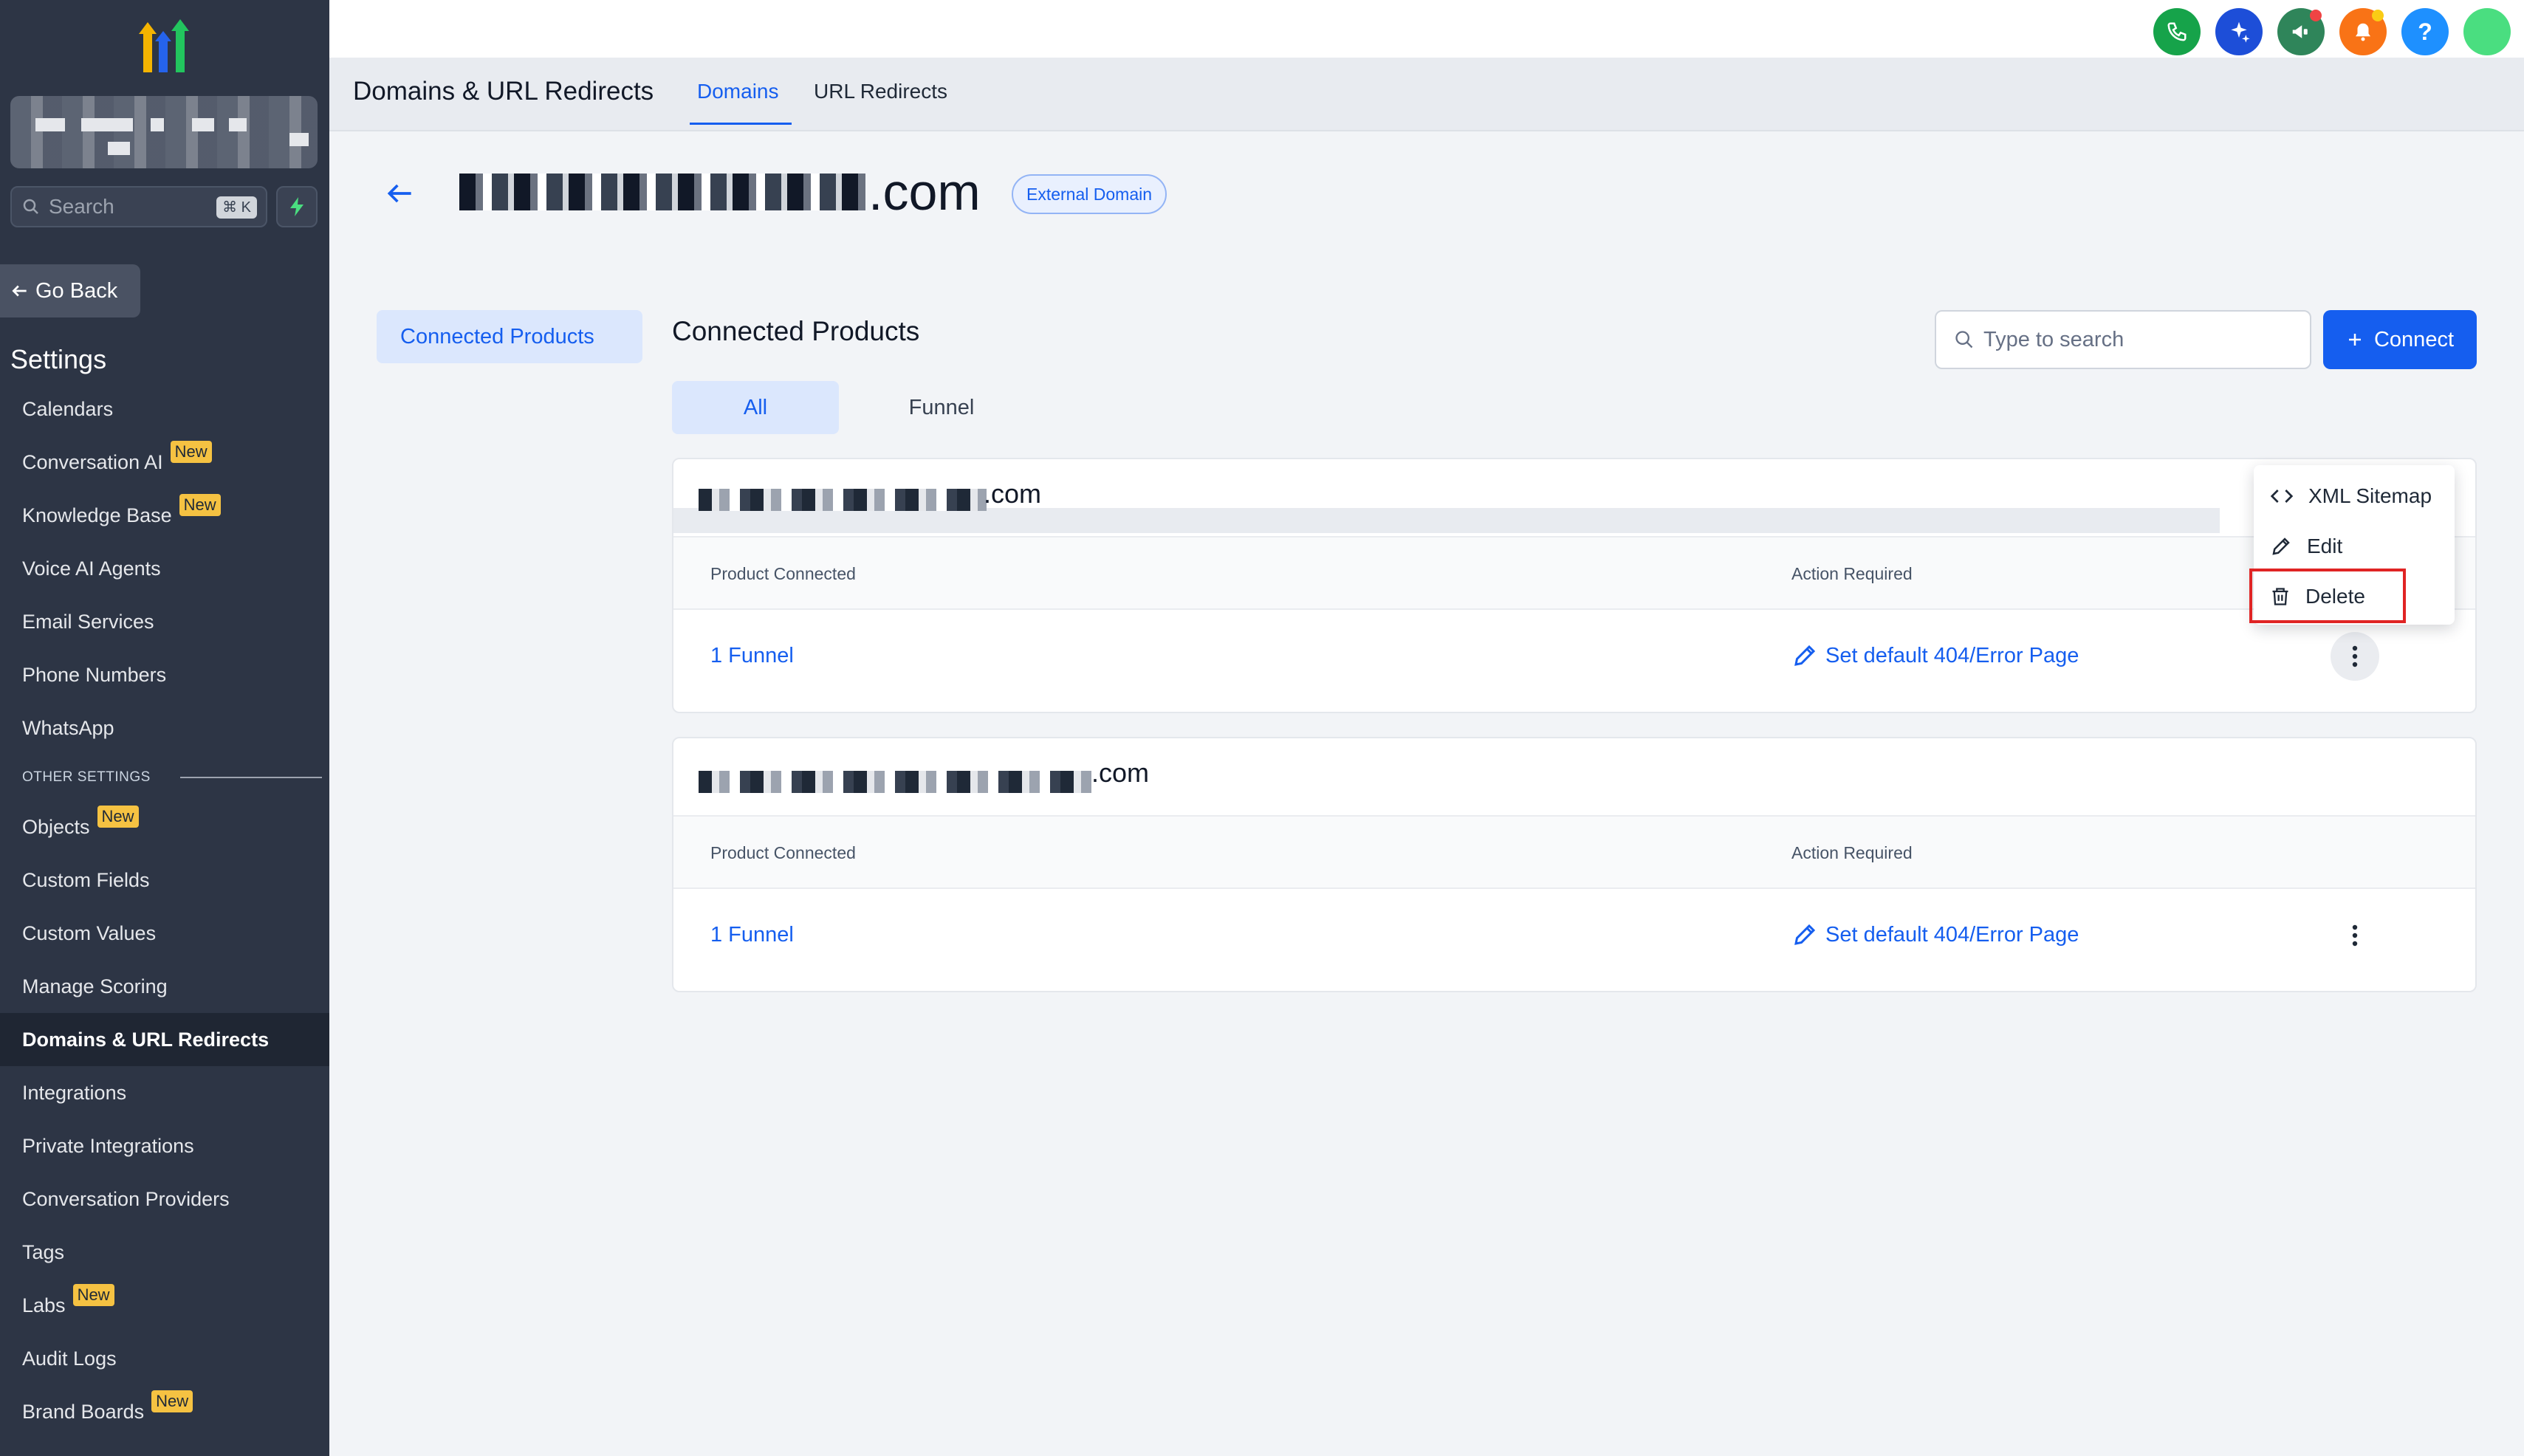  Describe the element at coordinates (741, 103) in the screenshot. I see `tab-domains: Domains` at that location.